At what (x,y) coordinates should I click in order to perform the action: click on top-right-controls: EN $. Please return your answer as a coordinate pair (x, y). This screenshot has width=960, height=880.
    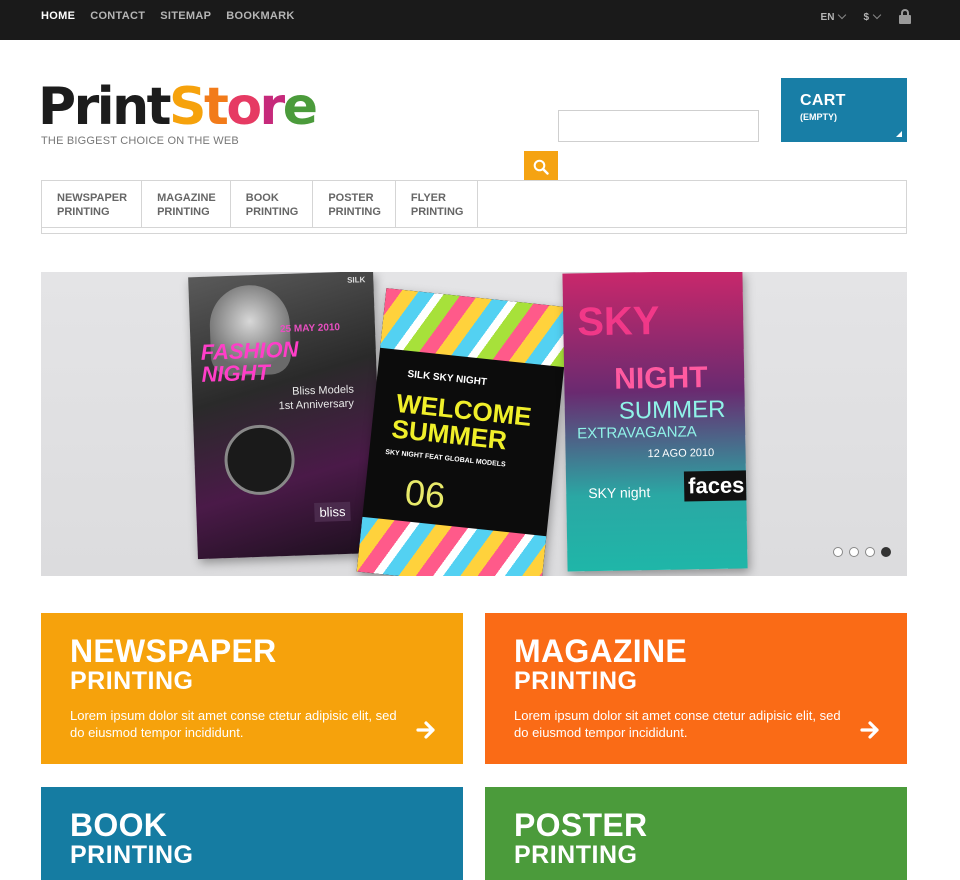
    Looking at the image, I should click on (866, 17).